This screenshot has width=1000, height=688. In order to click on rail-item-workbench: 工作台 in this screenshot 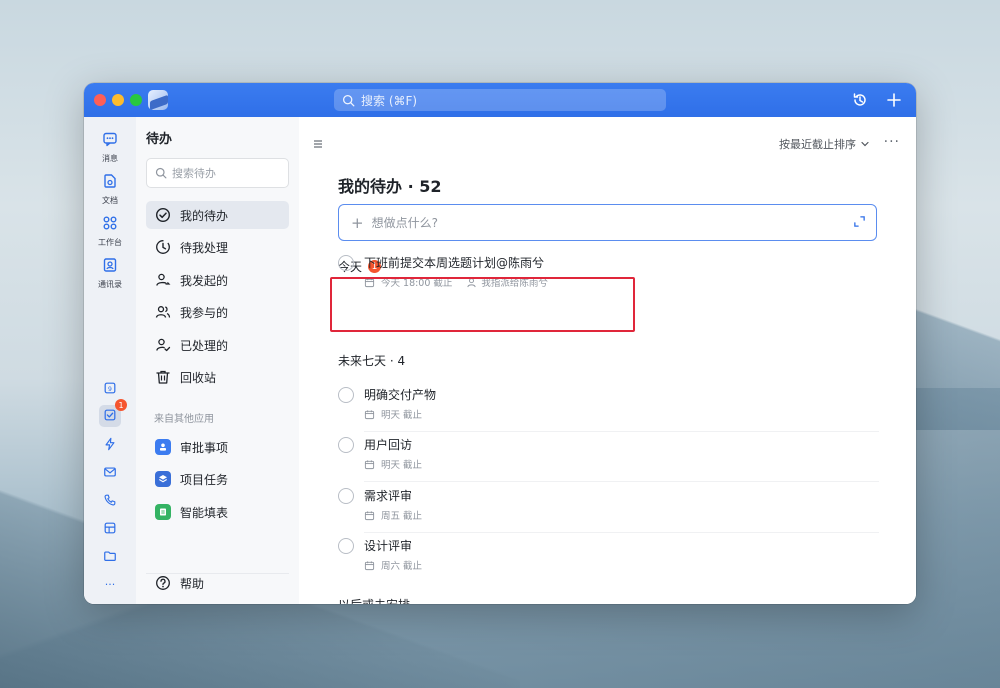, I will do `click(110, 231)`.